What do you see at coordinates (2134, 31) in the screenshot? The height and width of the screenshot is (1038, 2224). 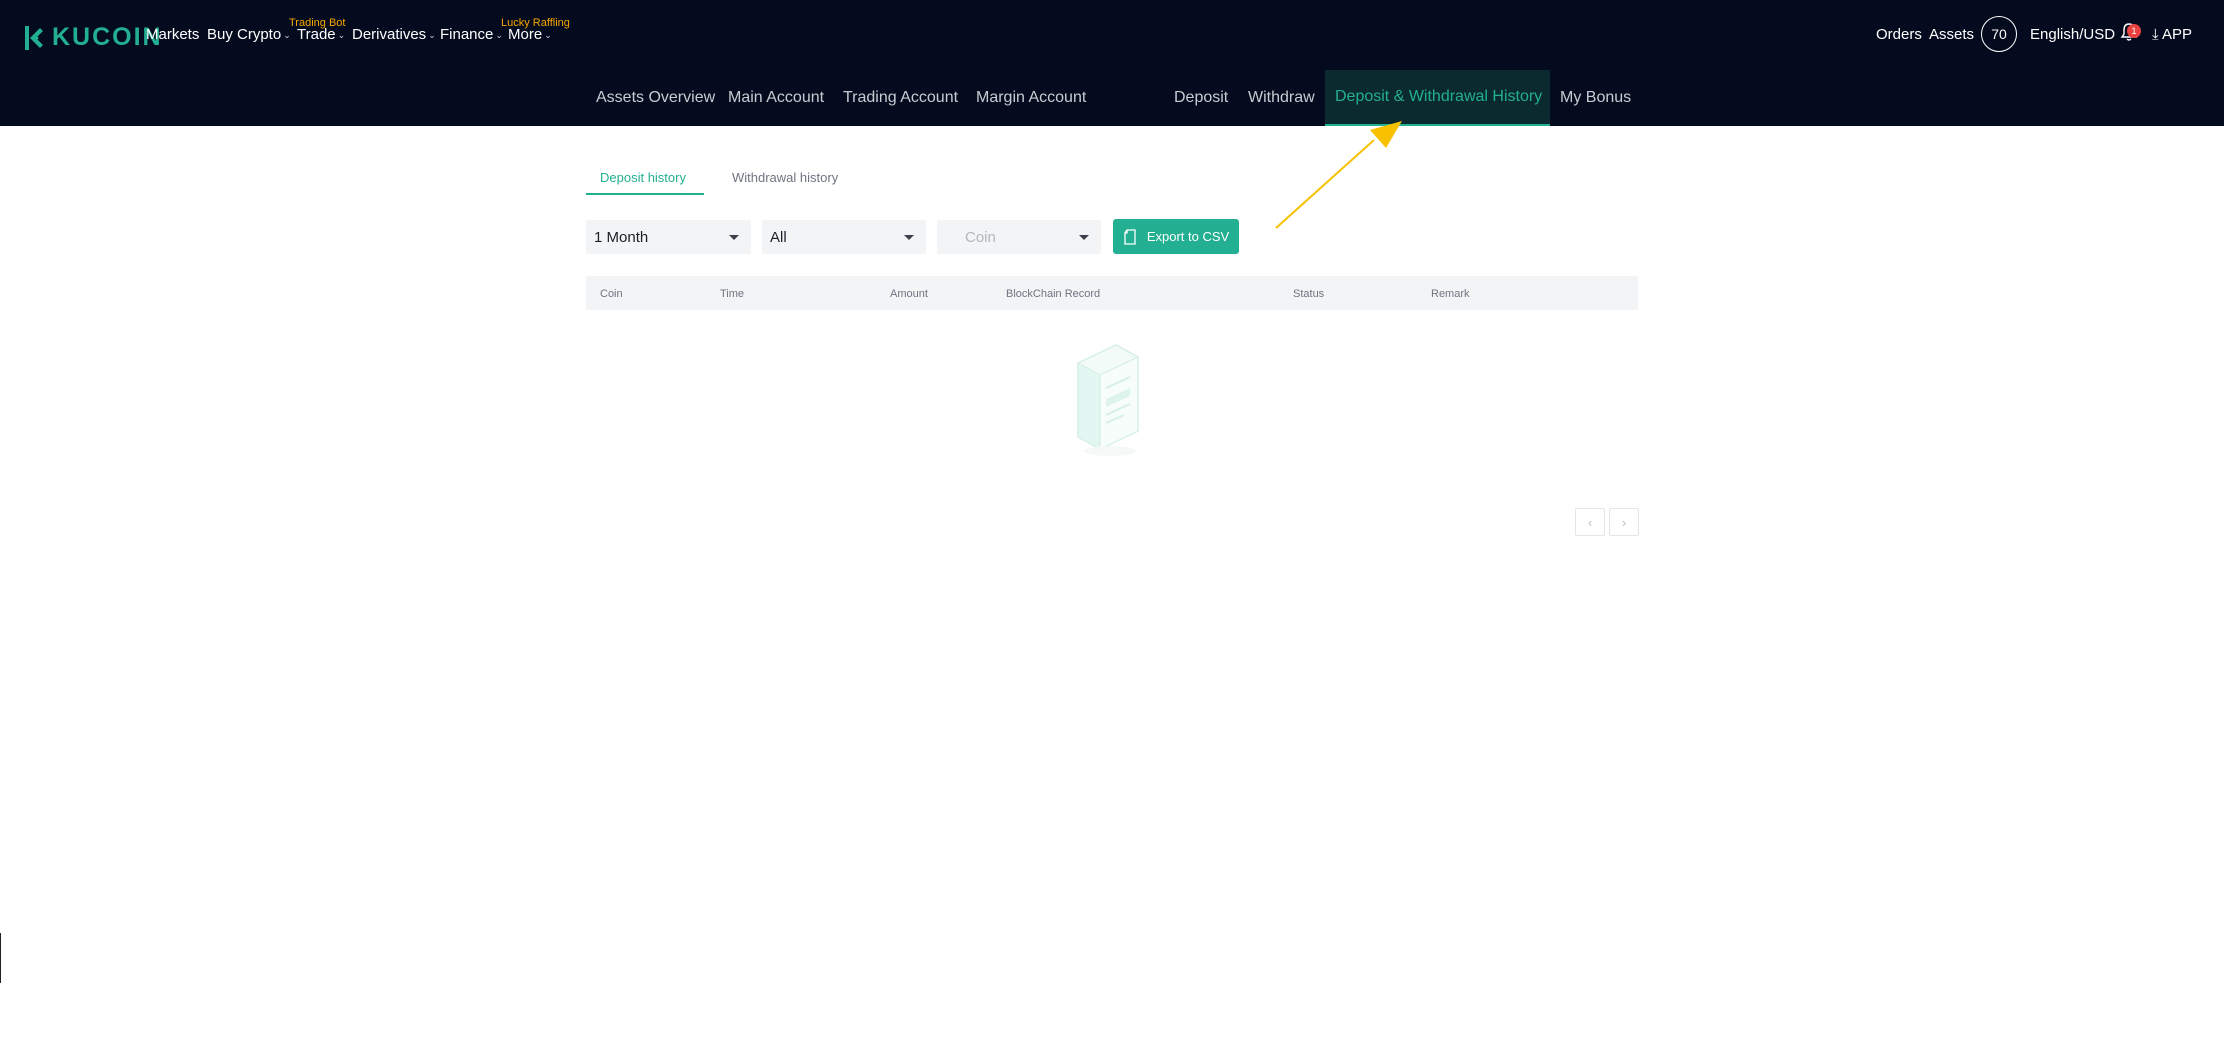 I see `notification-badge: 1` at bounding box center [2134, 31].